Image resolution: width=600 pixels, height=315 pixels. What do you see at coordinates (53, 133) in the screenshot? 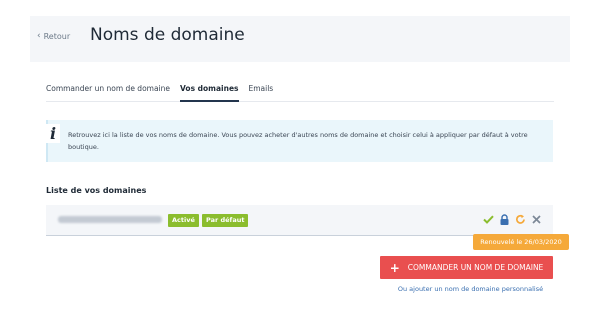
I see `info-icon: i` at bounding box center [53, 133].